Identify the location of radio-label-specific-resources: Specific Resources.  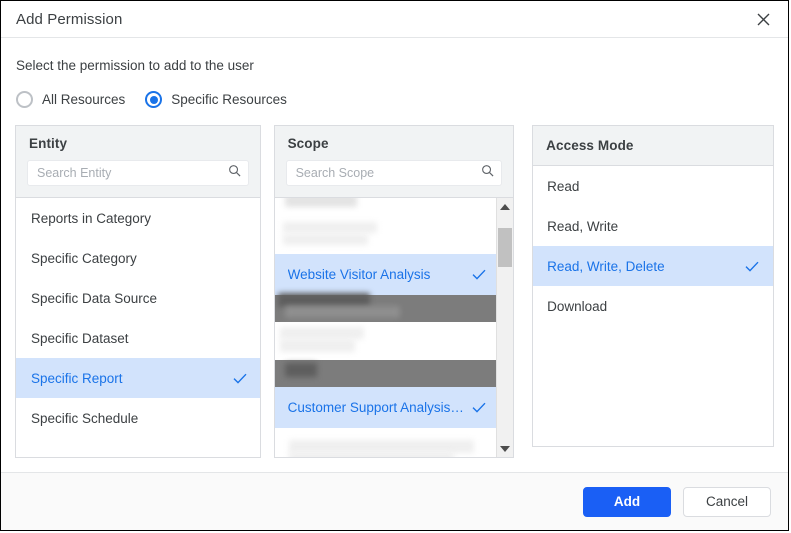
(229, 99).